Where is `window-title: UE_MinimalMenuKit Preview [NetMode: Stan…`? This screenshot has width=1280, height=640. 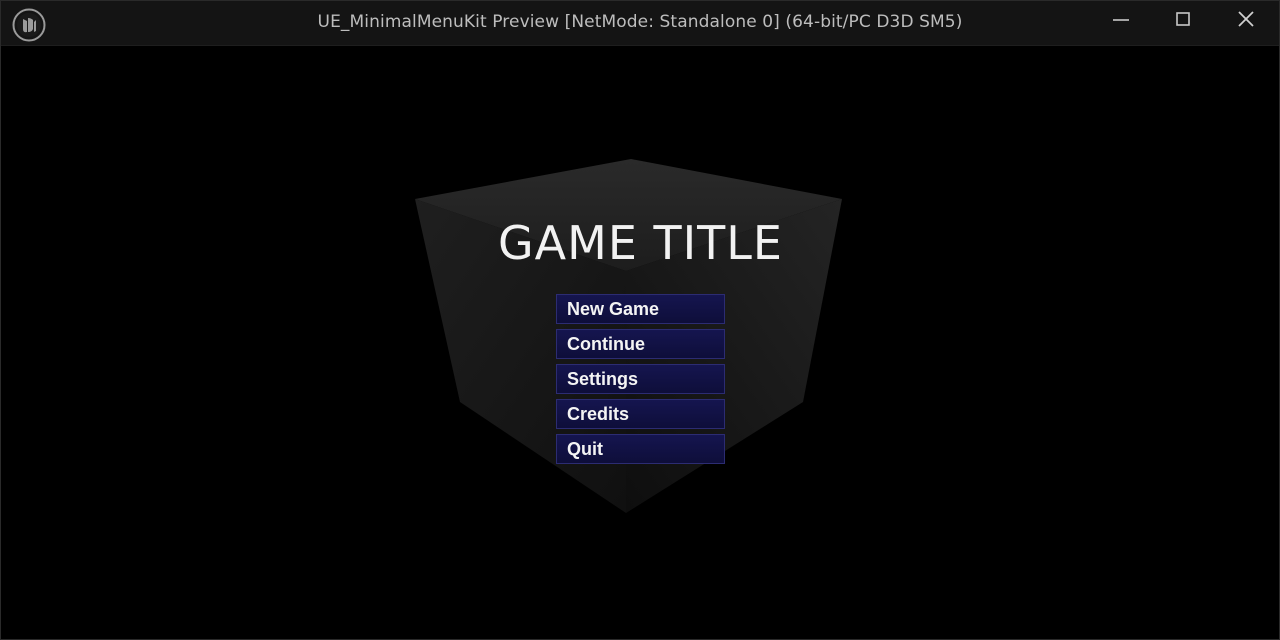
window-title: UE_MinimalMenuKit Preview [NetMode: Stan… is located at coordinates (640, 22).